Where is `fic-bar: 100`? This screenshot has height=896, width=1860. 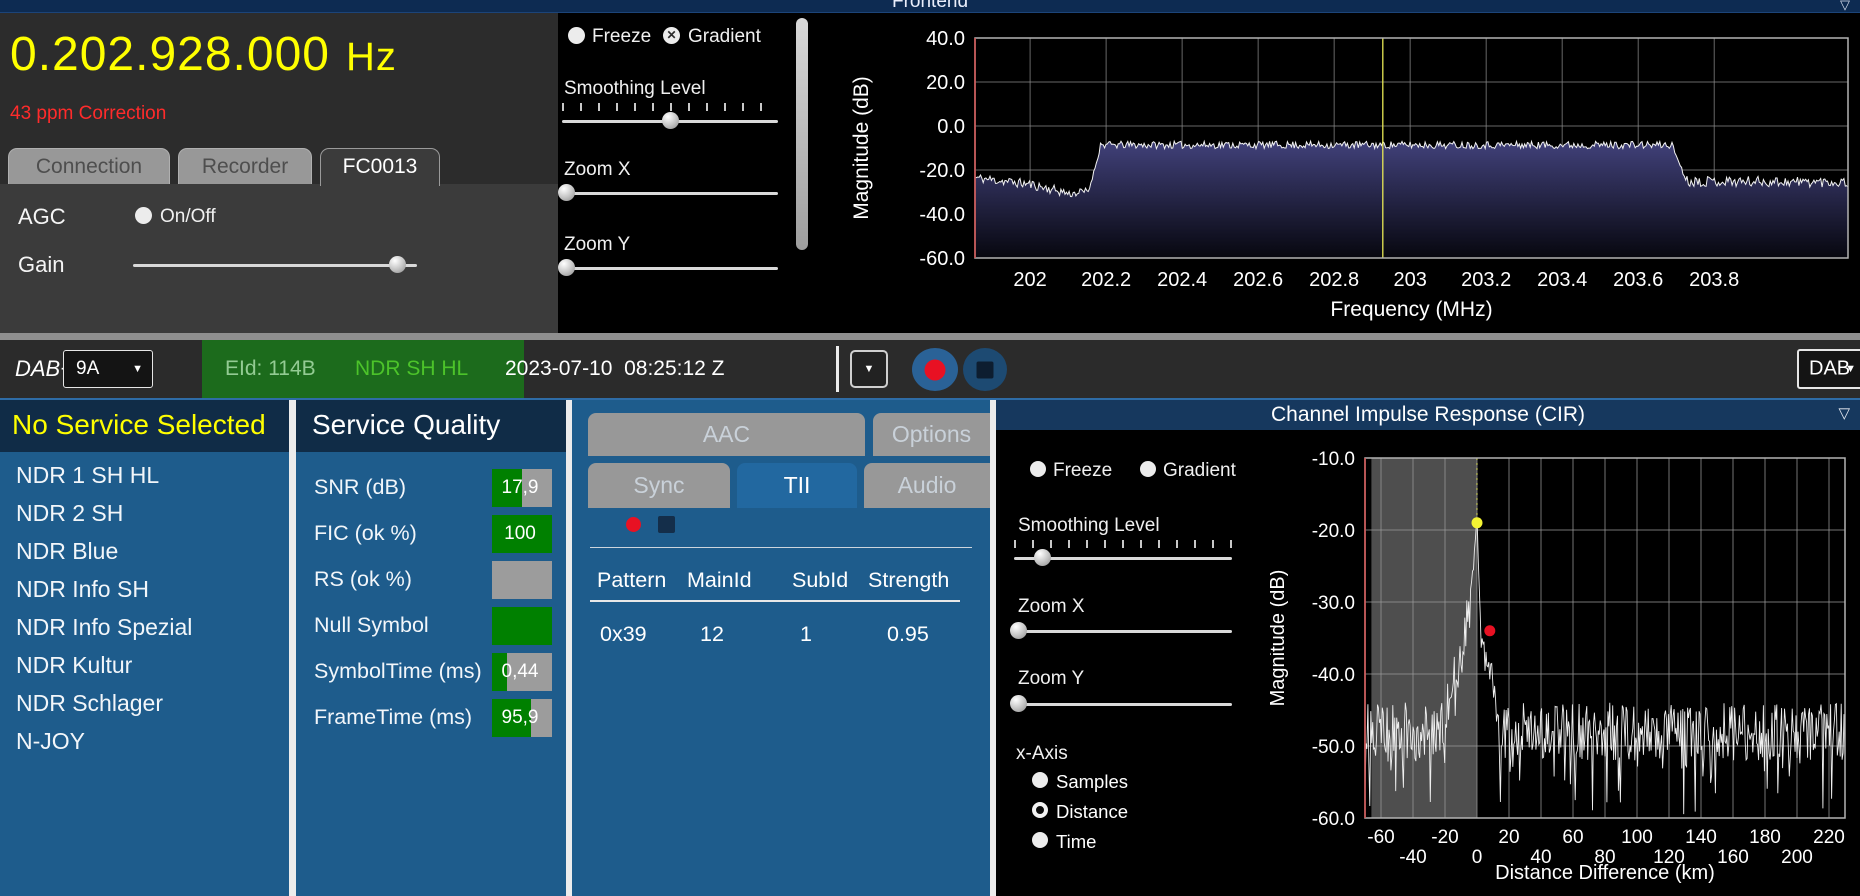 fic-bar: 100 is located at coordinates (522, 534).